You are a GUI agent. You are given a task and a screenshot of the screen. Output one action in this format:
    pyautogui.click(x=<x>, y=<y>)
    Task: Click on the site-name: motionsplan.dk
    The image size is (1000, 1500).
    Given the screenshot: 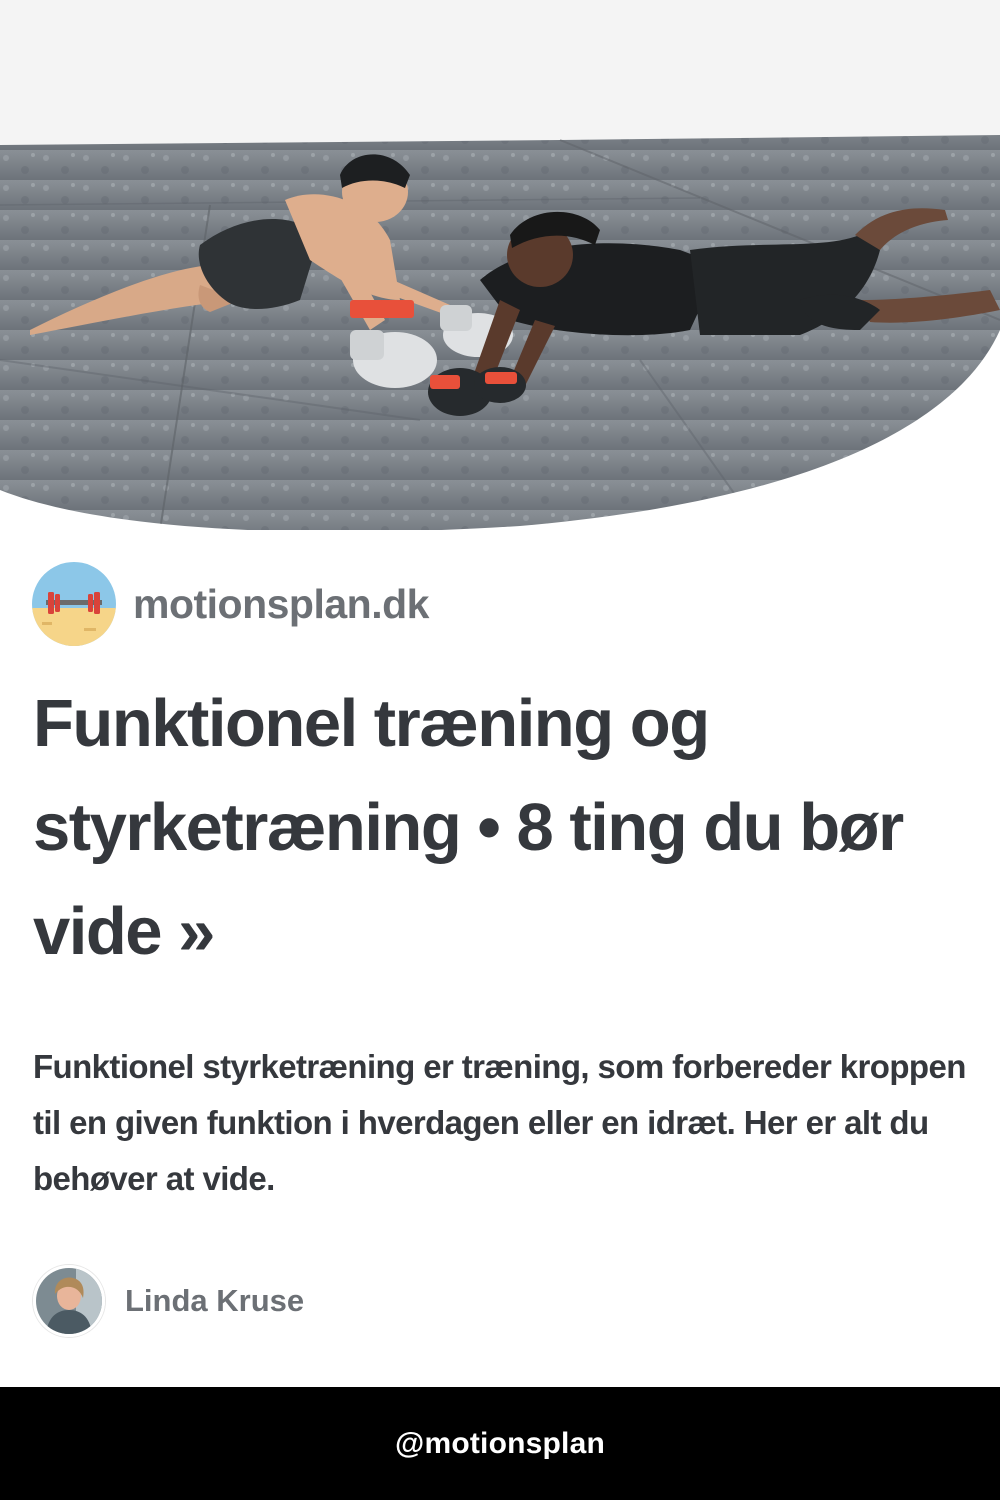 What is the action you would take?
    pyautogui.click(x=281, y=604)
    